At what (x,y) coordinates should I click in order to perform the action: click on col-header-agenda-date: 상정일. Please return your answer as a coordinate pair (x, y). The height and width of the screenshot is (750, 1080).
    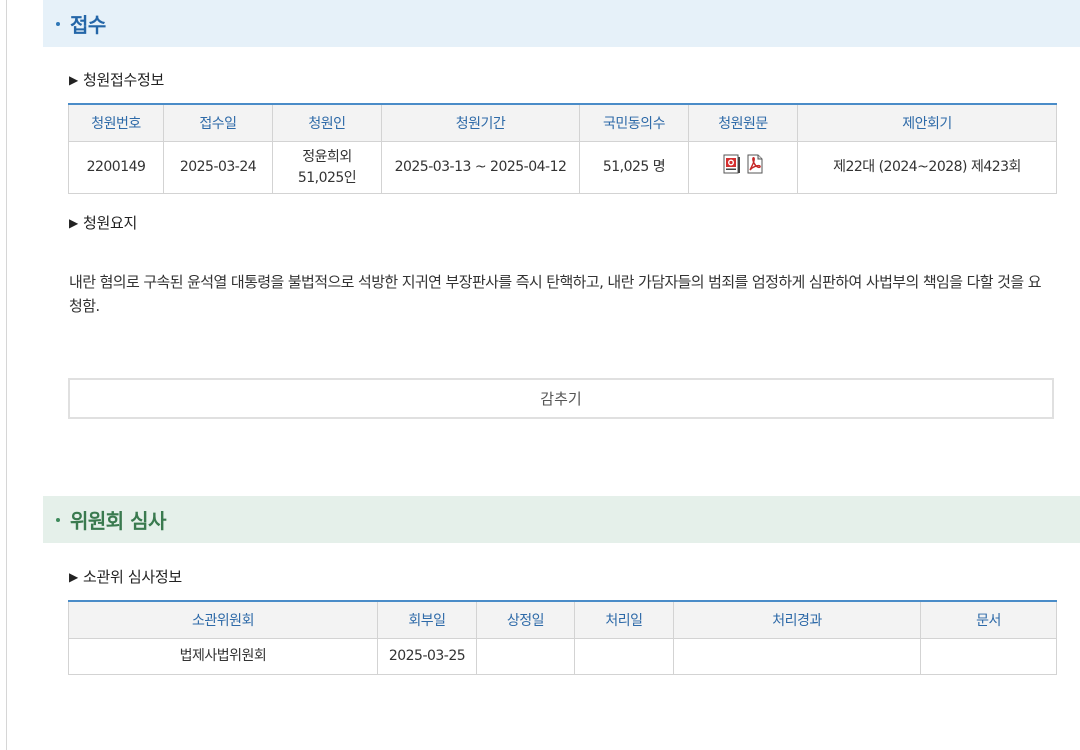
    Looking at the image, I should click on (525, 619).